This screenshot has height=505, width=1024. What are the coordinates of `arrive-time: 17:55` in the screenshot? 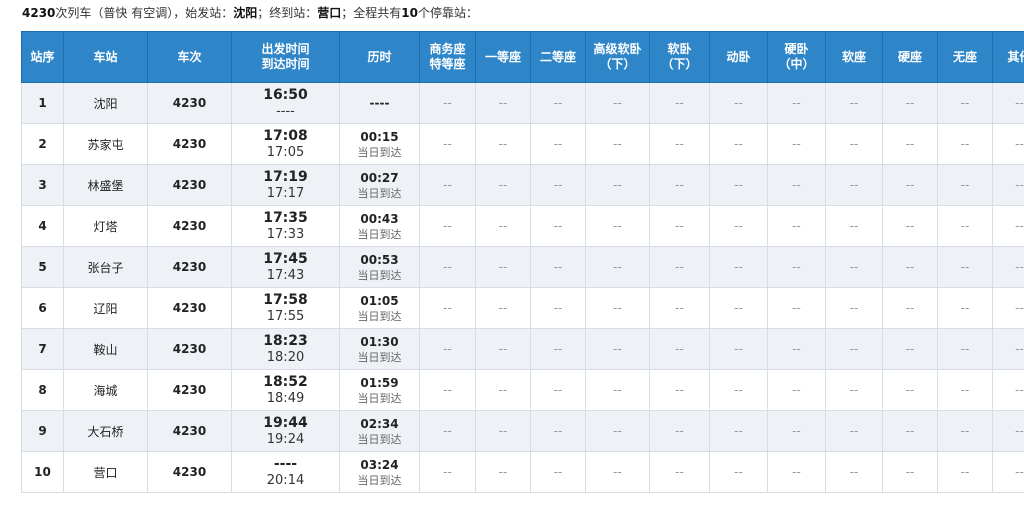 It's located at (285, 316).